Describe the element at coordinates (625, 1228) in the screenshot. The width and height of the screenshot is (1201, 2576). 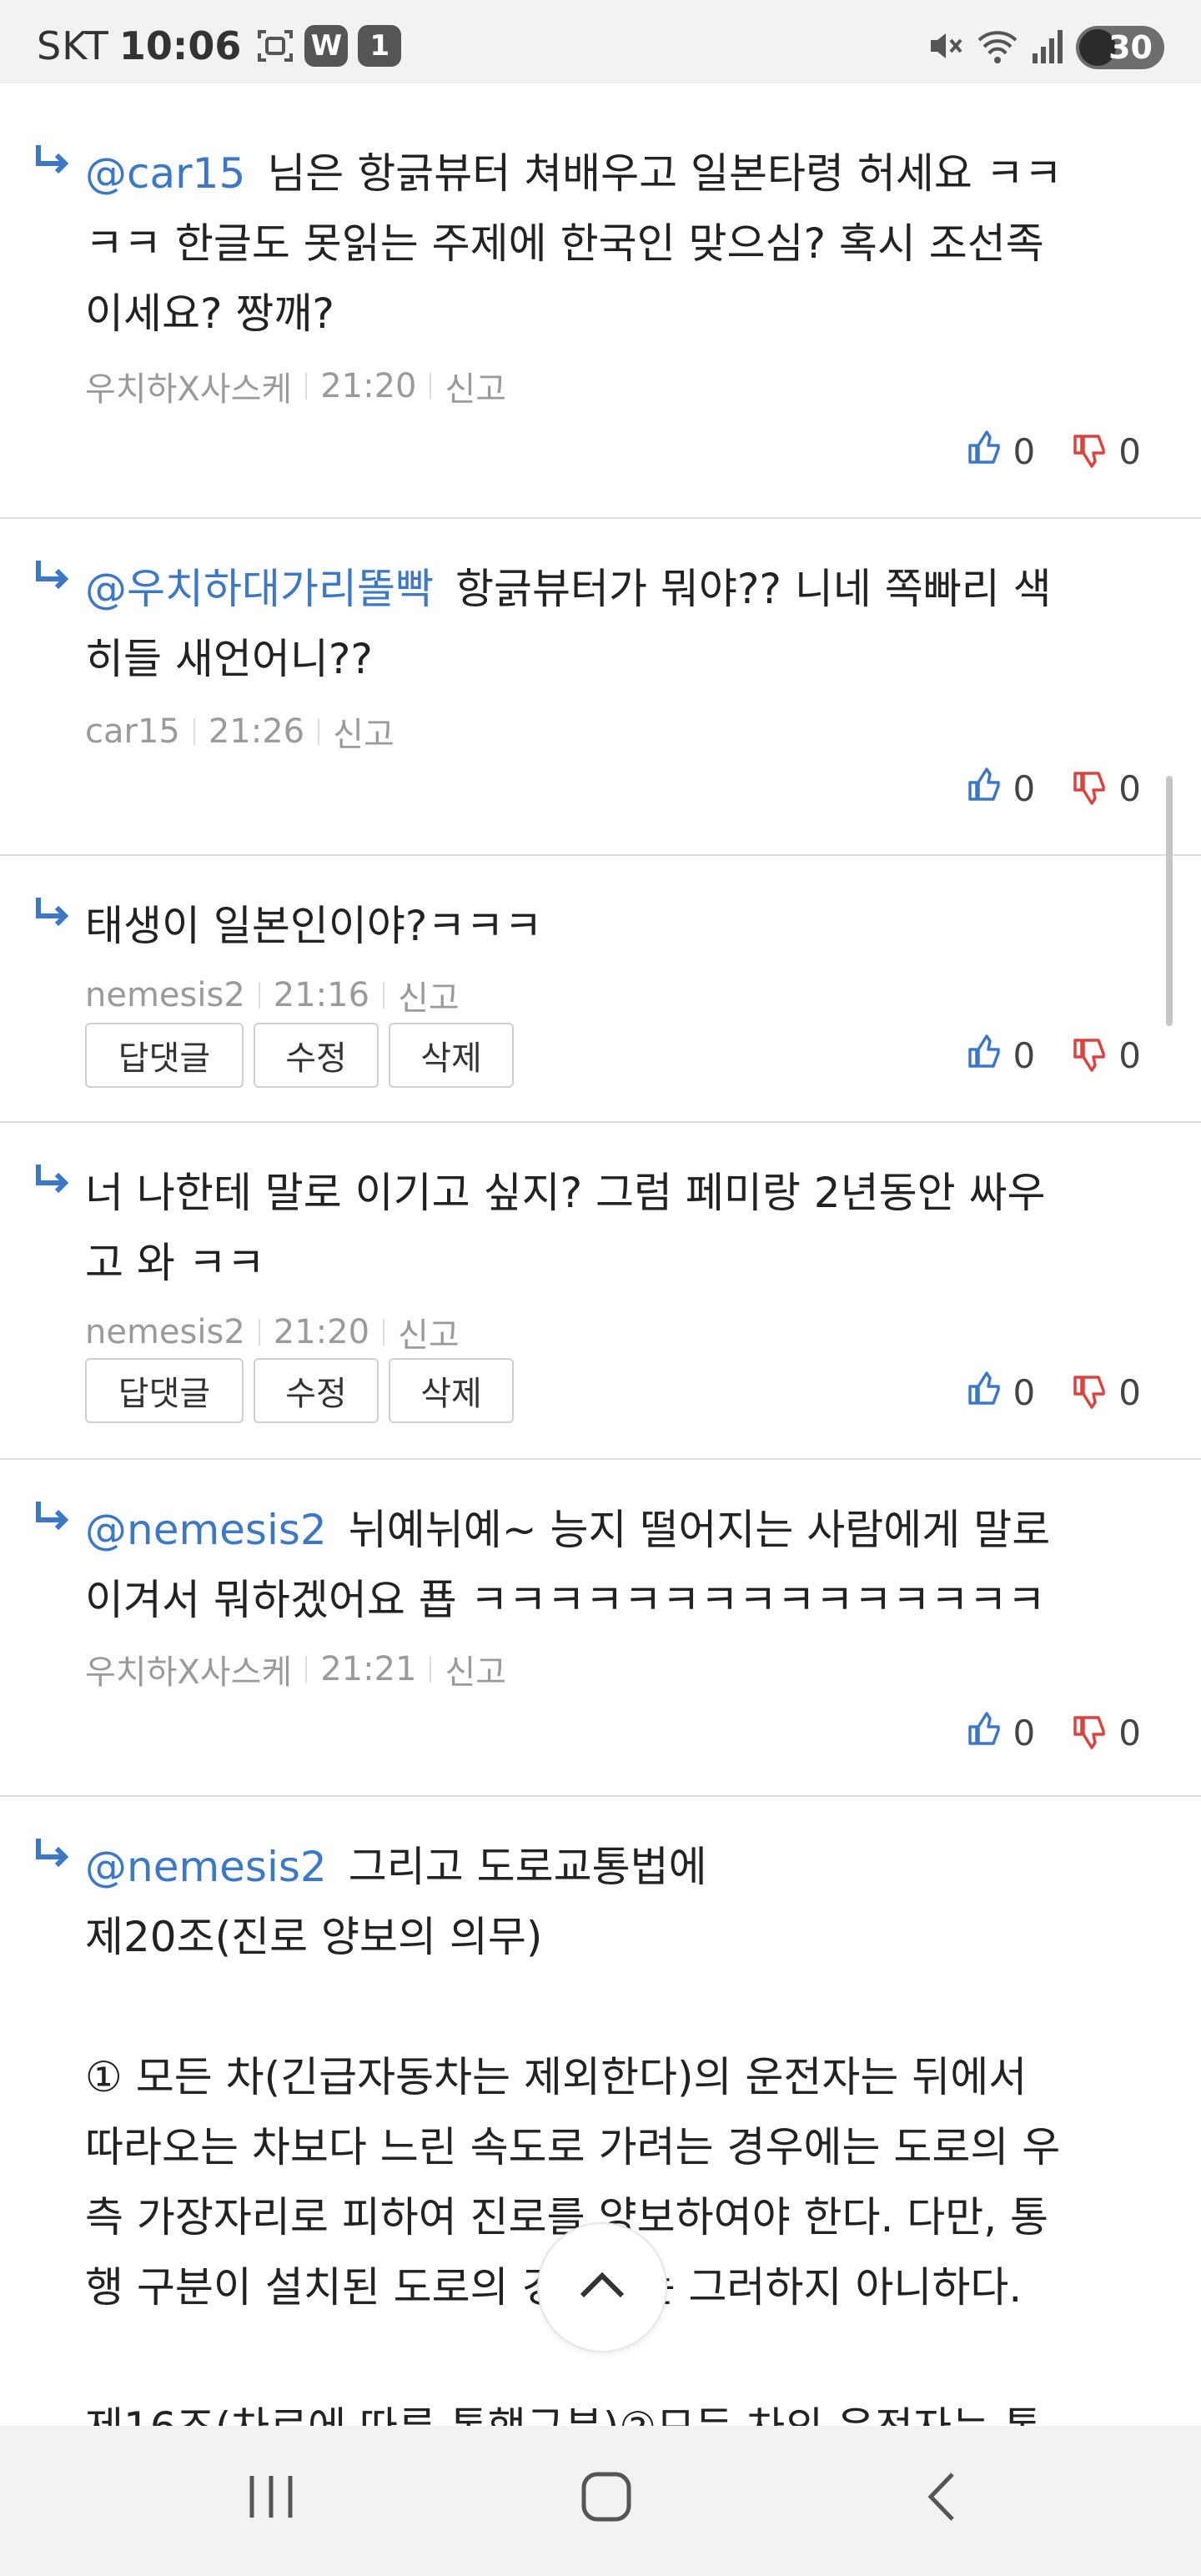
I see `comment-text: 너 나한테 말로 이기고 싶지? 그럼 페미랑 2년동안 싸우 고 와 ㅋㅋ` at that location.